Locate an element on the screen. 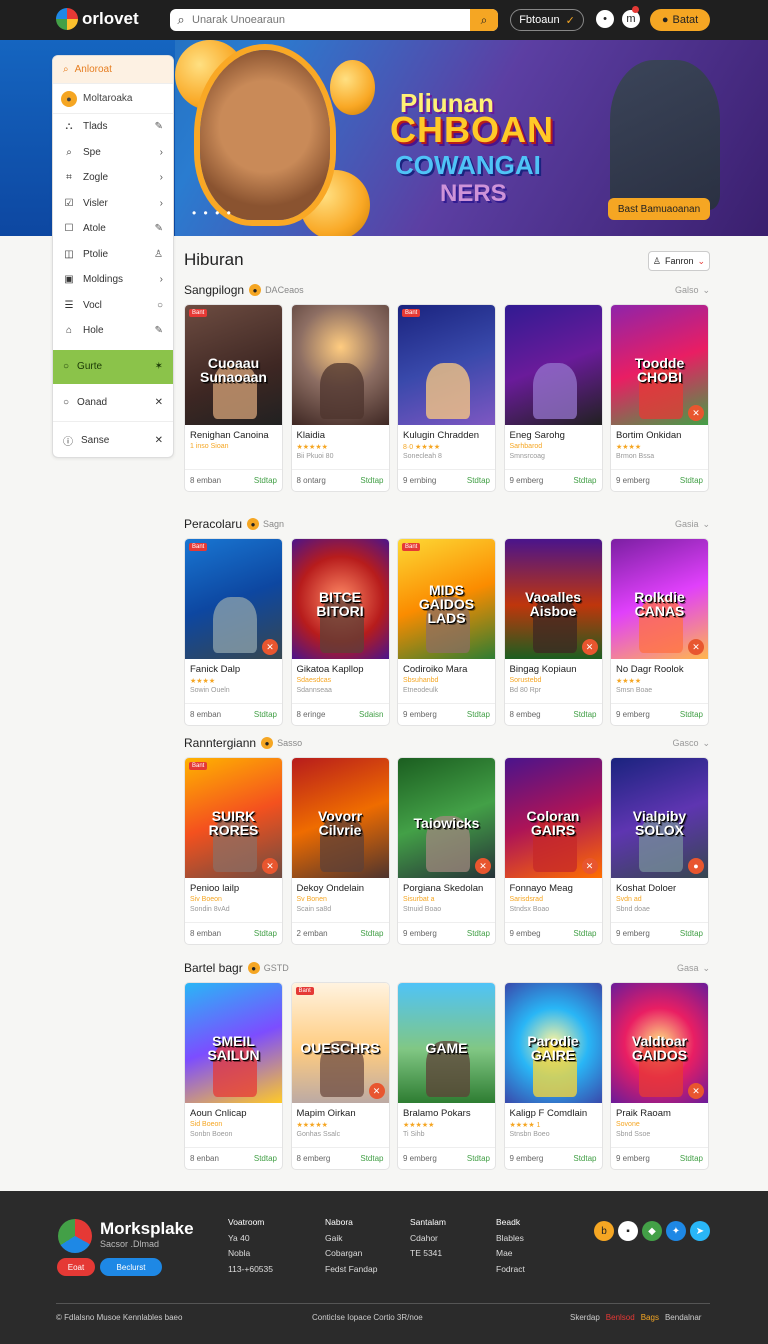 Image resolution: width=768 pixels, height=1344 pixels. category-pill-button: Fbtoaun ✓ is located at coordinates (547, 20).